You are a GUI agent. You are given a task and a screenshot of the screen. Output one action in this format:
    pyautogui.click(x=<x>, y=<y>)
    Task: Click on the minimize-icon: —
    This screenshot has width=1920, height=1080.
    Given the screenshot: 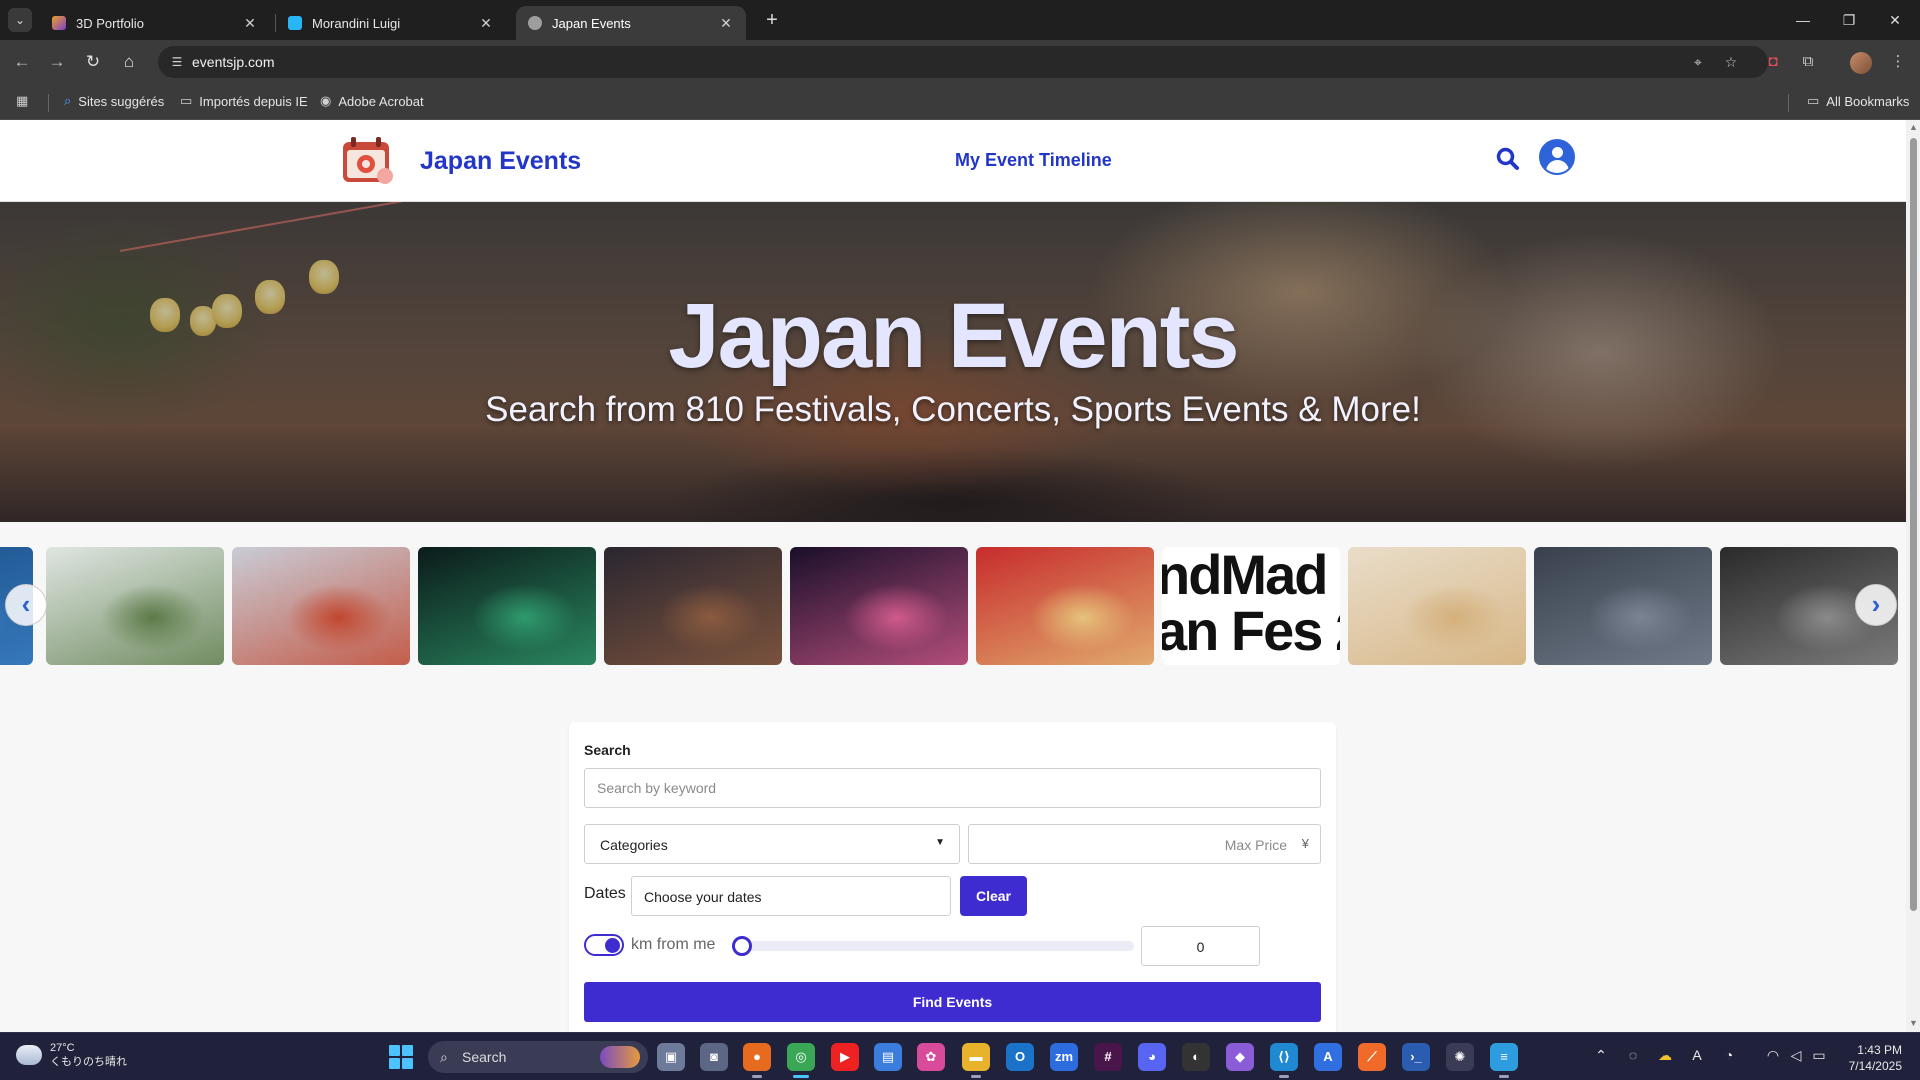 What is the action you would take?
    pyautogui.click(x=1803, y=20)
    